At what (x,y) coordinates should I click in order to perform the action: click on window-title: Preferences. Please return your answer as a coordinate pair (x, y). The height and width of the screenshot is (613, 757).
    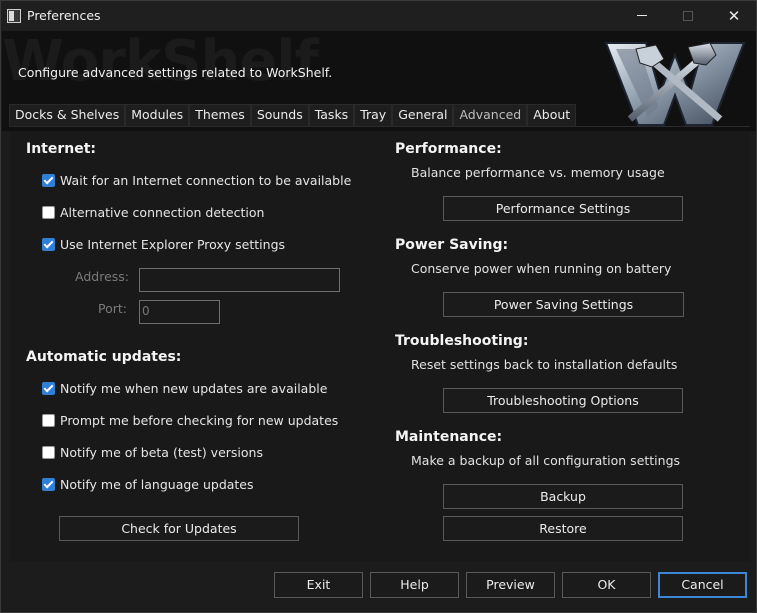
    Looking at the image, I should click on (64, 15).